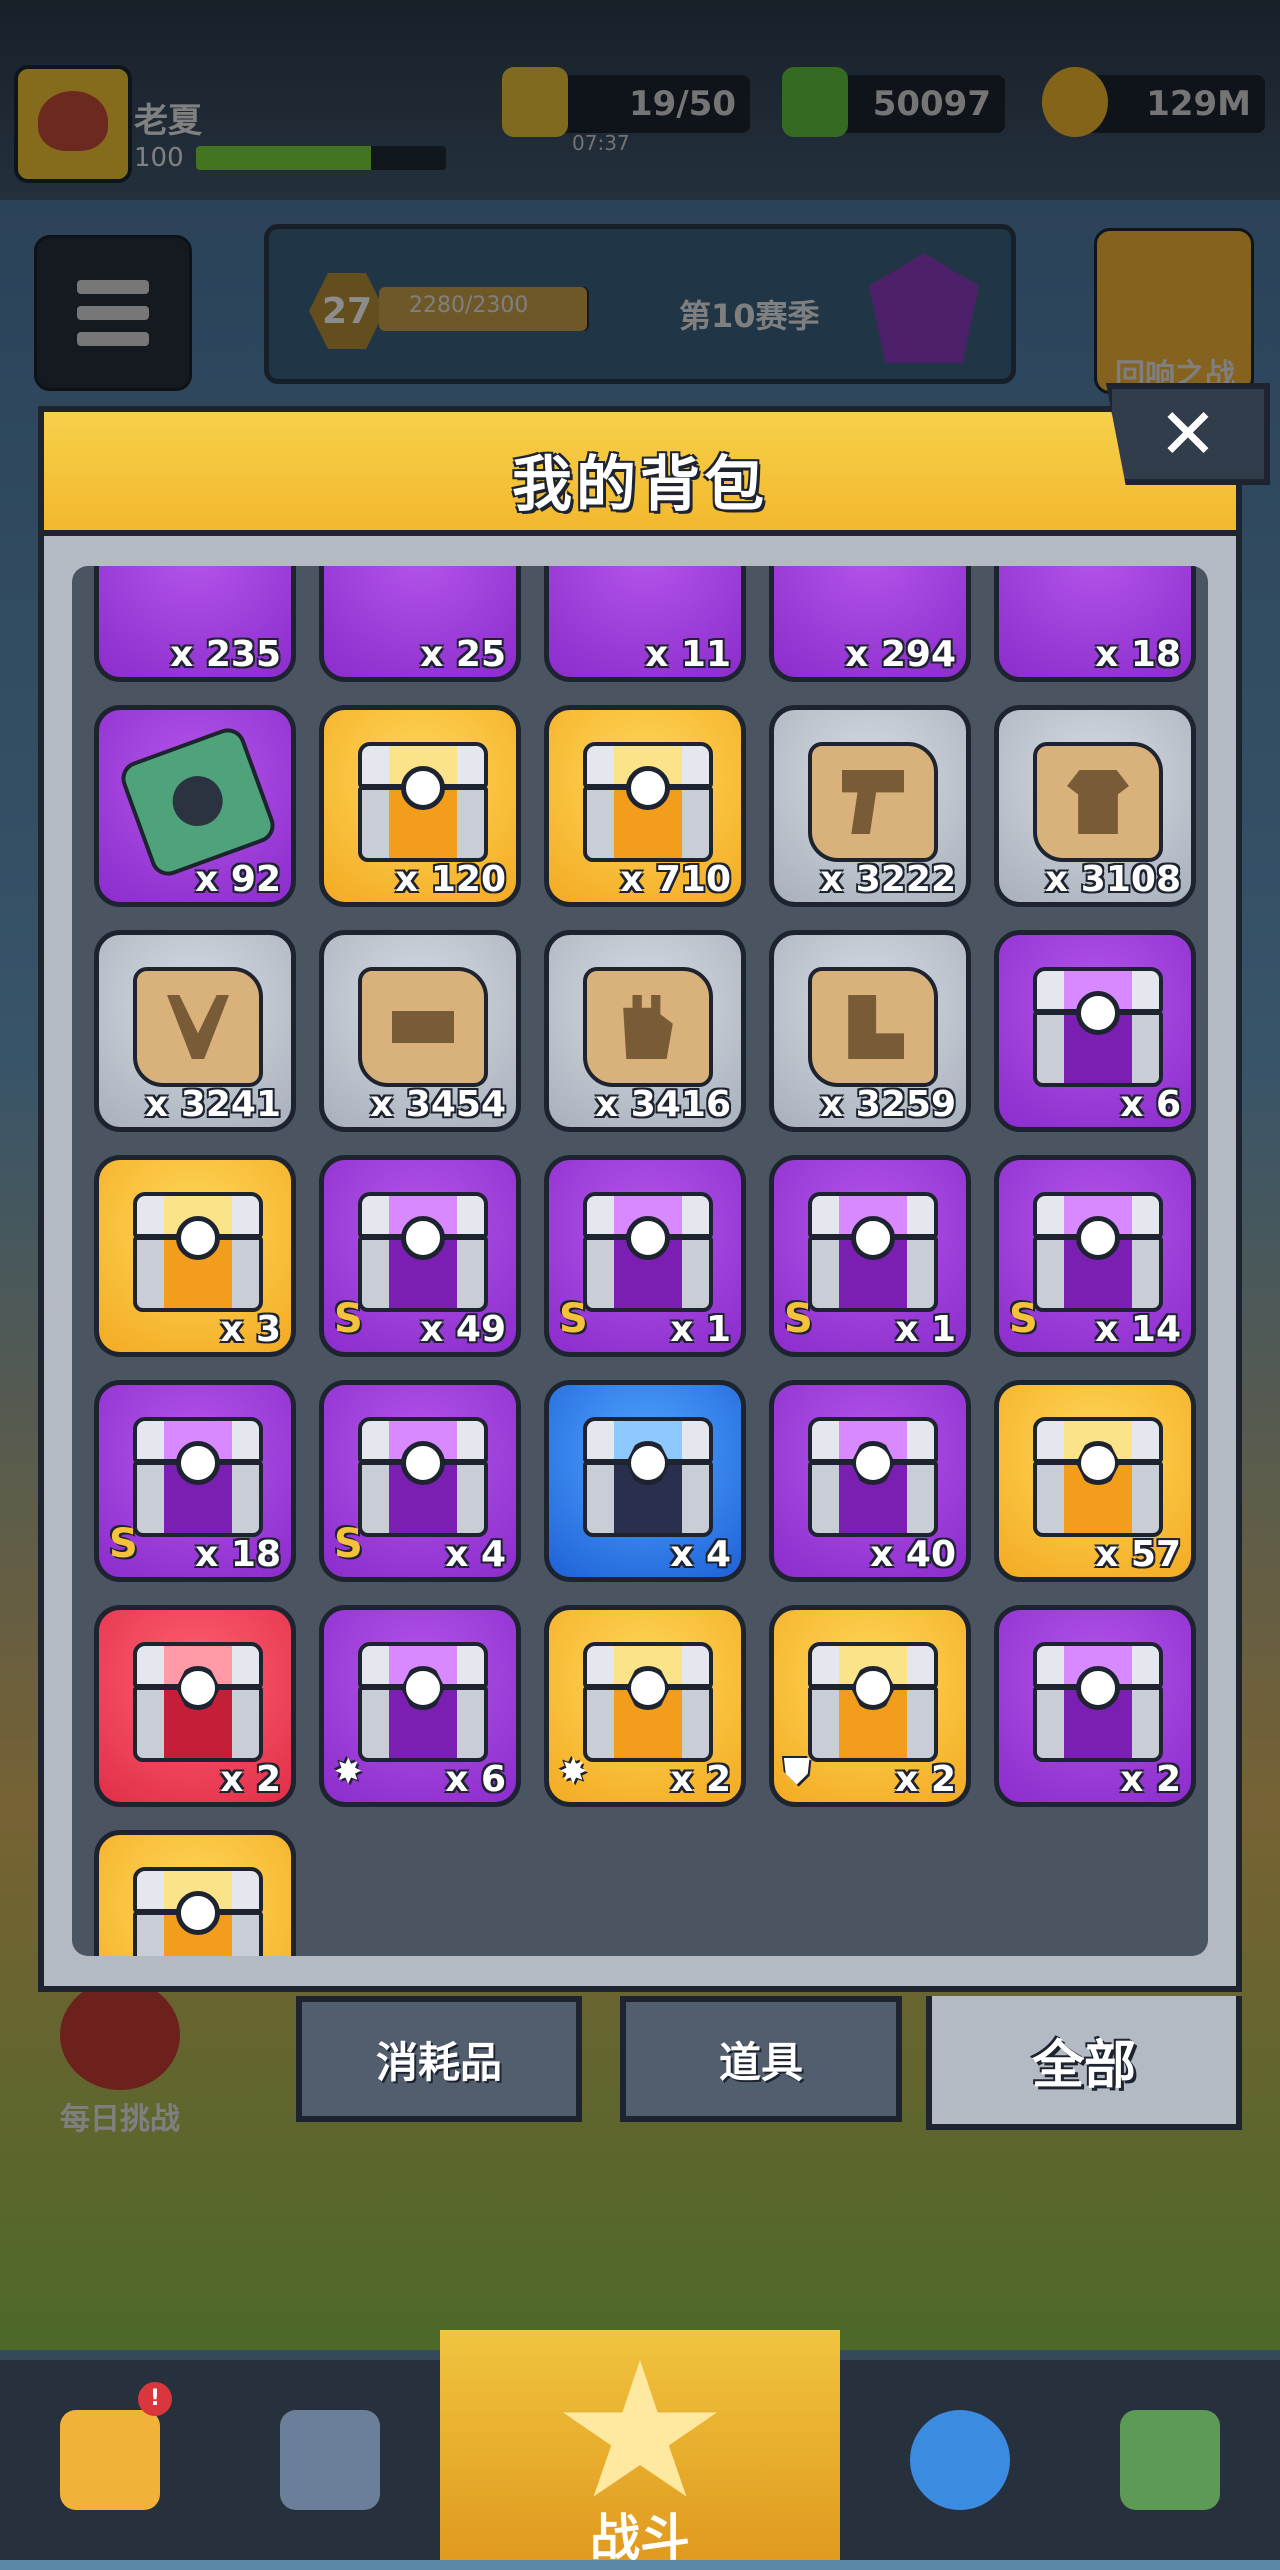 The height and width of the screenshot is (2570, 1280). What do you see at coordinates (1150, 1104) in the screenshot?
I see `item-count: x 6` at bounding box center [1150, 1104].